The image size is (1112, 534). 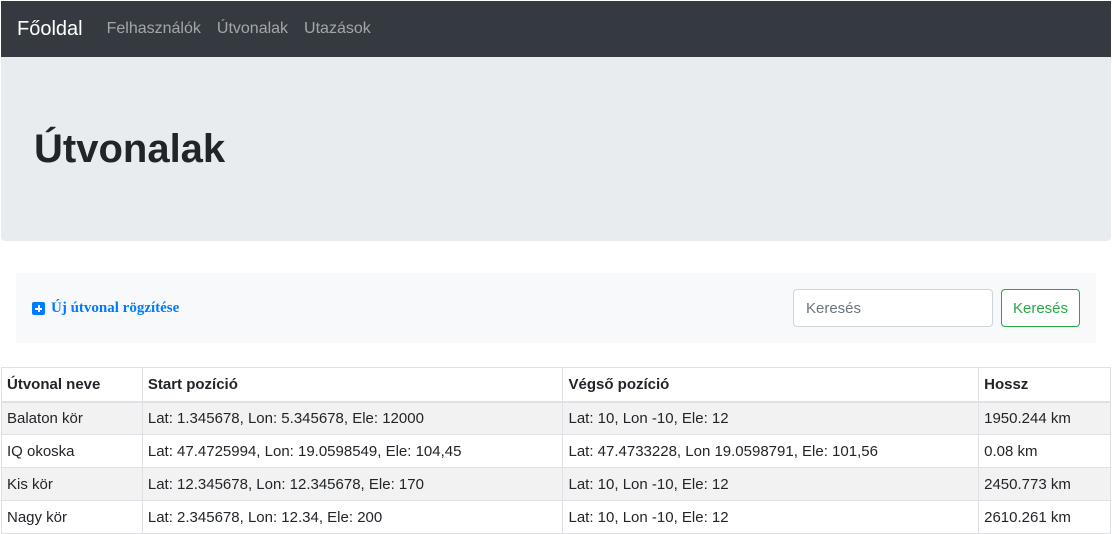 What do you see at coordinates (72, 517) in the screenshot?
I see `route-name-cell: Nagy kör` at bounding box center [72, 517].